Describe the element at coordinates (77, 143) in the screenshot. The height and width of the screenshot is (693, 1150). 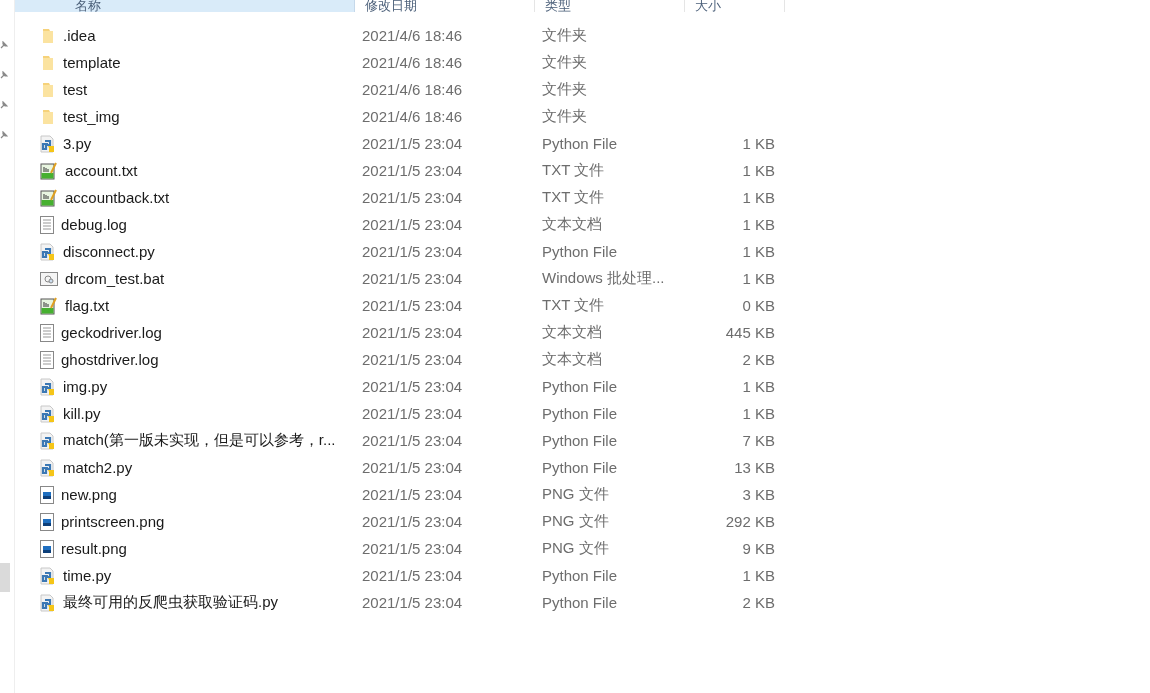
I see `file-name: 3.py` at that location.